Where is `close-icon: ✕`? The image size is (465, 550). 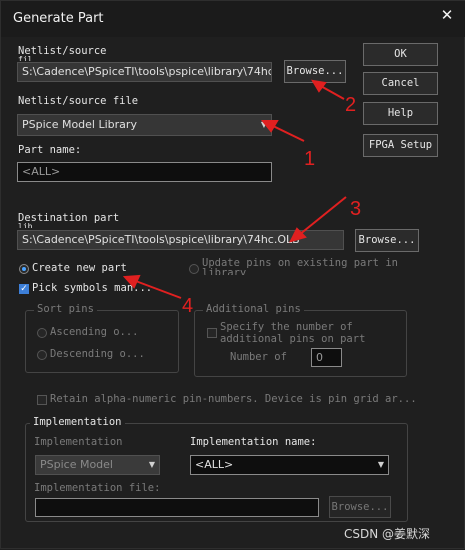 close-icon: ✕ is located at coordinates (447, 15).